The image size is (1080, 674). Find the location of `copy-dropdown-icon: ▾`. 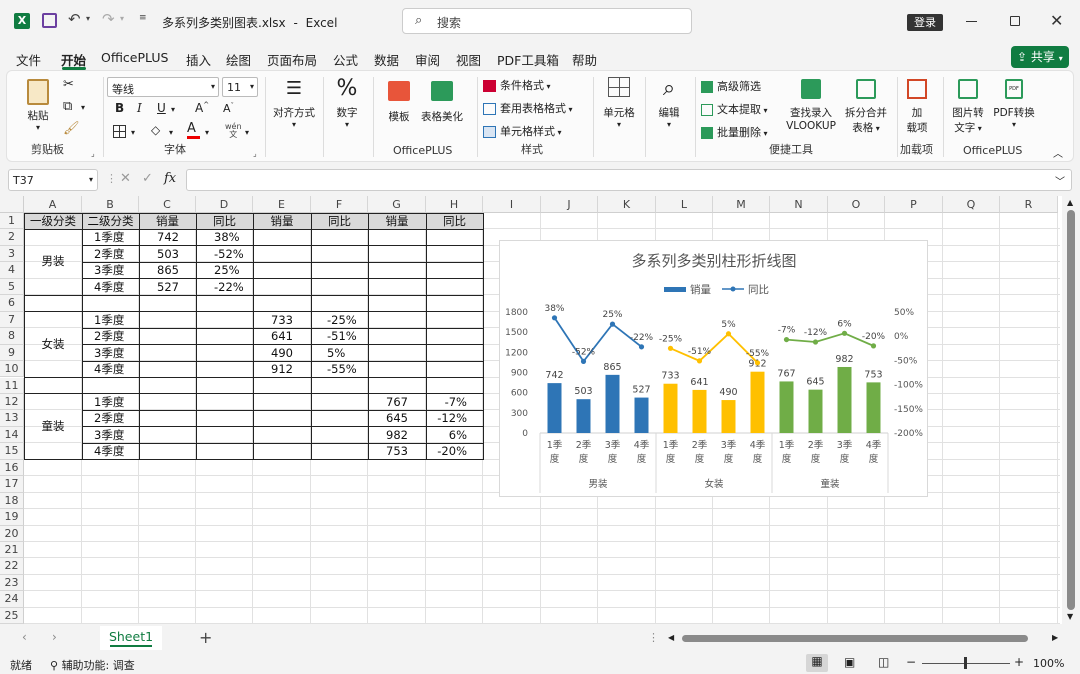

copy-dropdown-icon: ▾ is located at coordinates (83, 107).